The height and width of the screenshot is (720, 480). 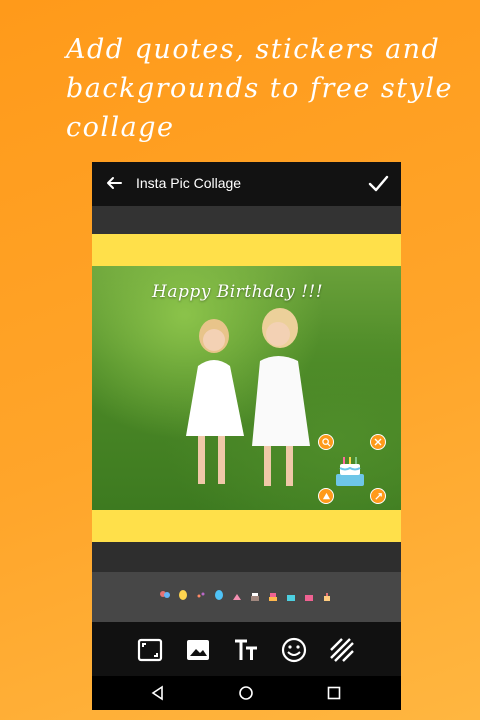 What do you see at coordinates (291, 596) in the screenshot?
I see `cake-blue-sticker-icon` at bounding box center [291, 596].